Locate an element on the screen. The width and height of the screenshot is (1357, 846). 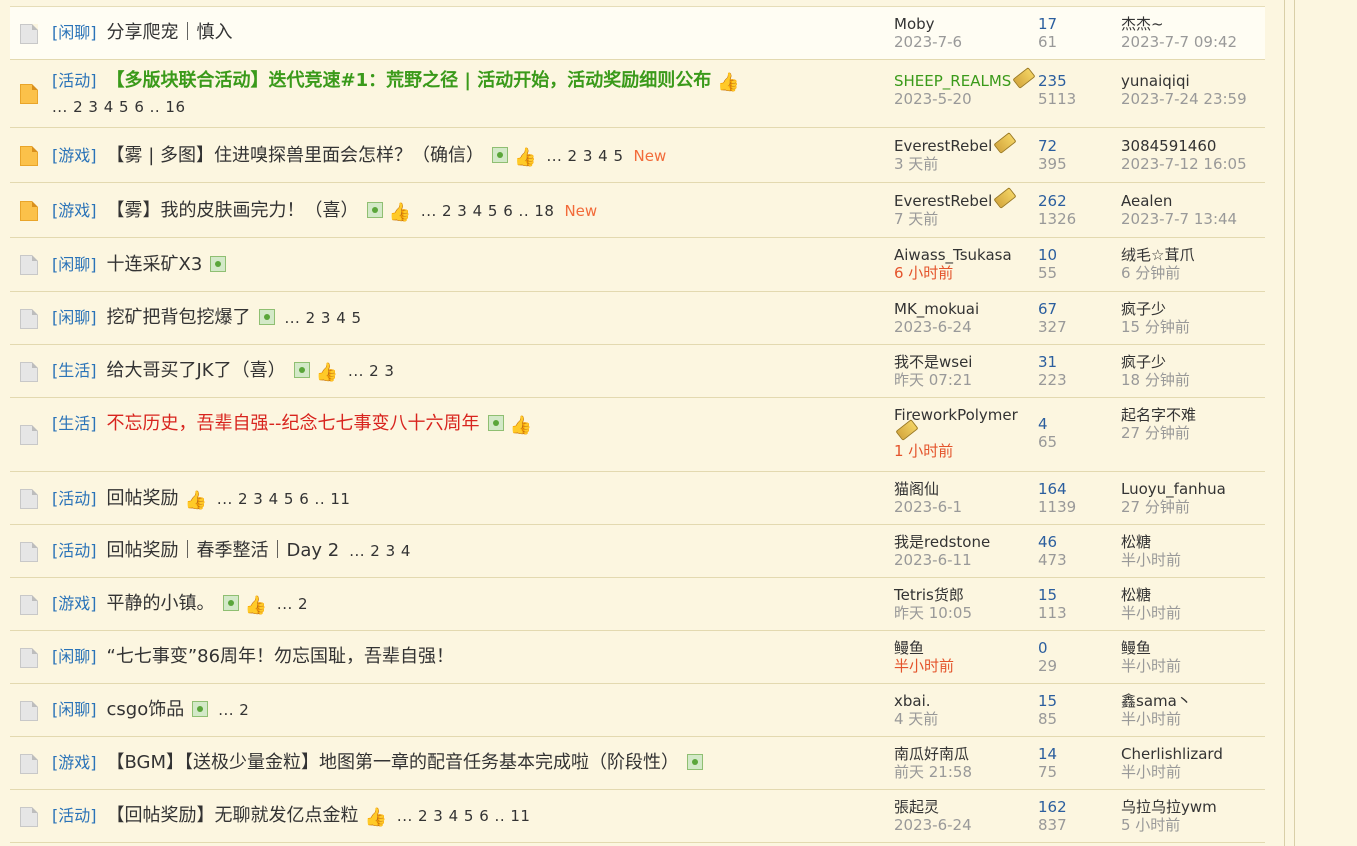
reply-count: 0 is located at coordinates (1073, 648).